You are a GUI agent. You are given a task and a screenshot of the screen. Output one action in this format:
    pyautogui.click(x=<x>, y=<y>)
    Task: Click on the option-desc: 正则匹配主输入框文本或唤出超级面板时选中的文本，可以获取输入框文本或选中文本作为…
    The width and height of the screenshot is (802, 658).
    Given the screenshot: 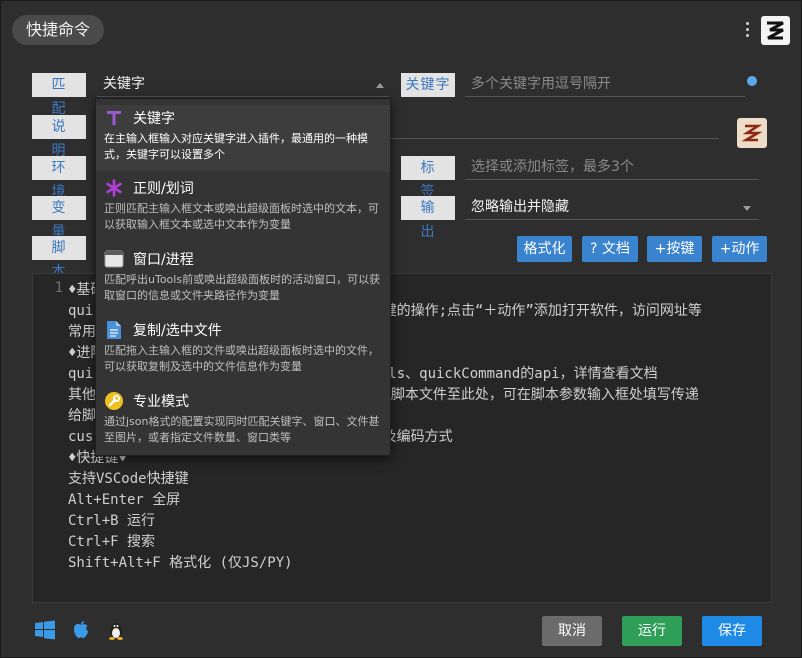 What is the action you would take?
    pyautogui.click(x=241, y=216)
    